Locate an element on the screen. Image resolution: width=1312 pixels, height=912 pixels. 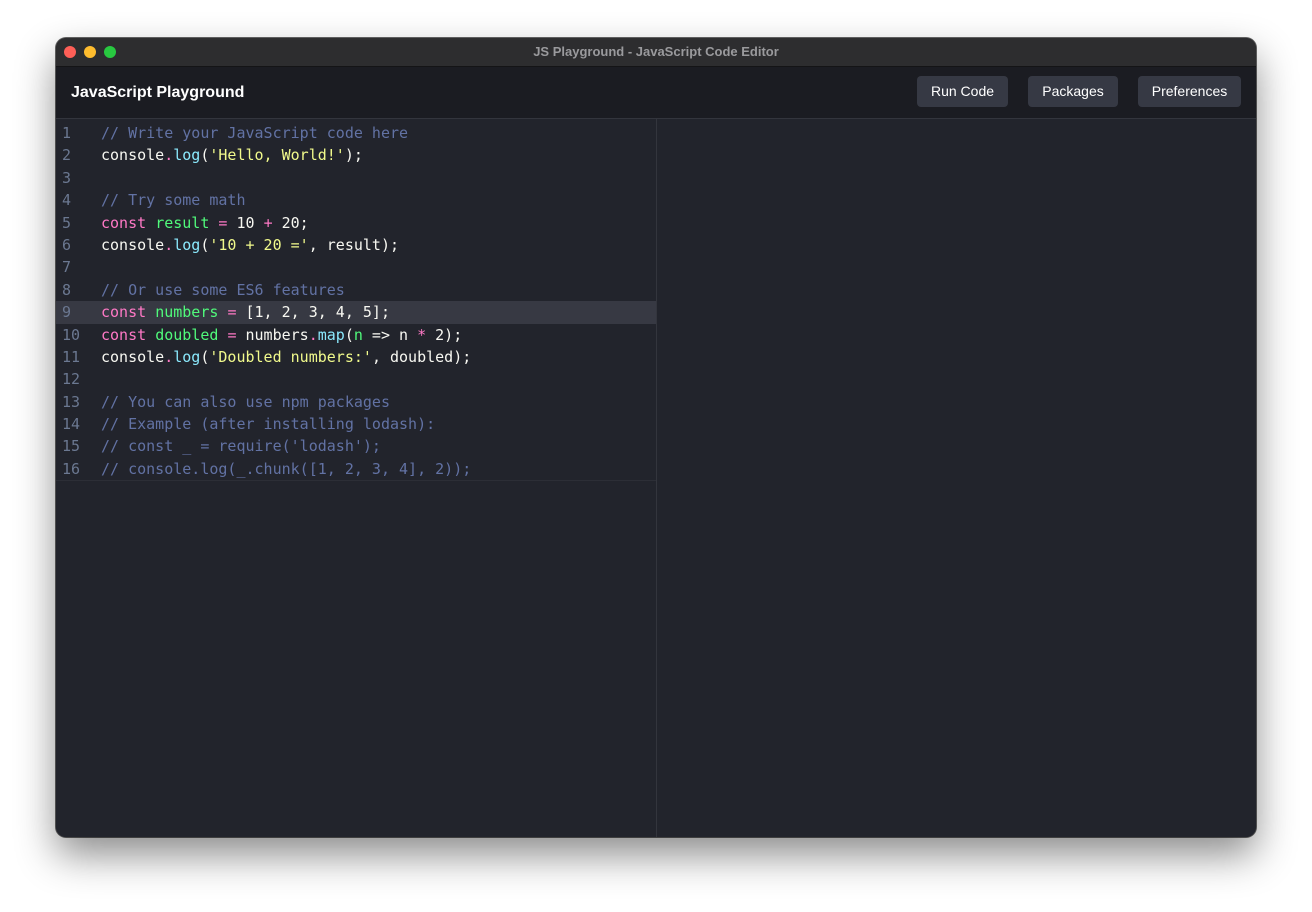
code-token: '10 + 20 =' is located at coordinates (259, 244).